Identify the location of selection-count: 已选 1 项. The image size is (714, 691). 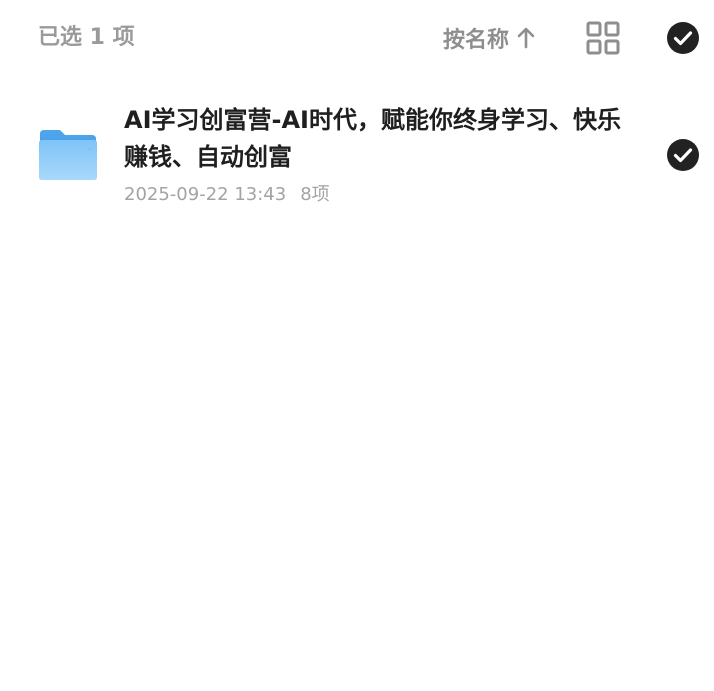
(86, 37).